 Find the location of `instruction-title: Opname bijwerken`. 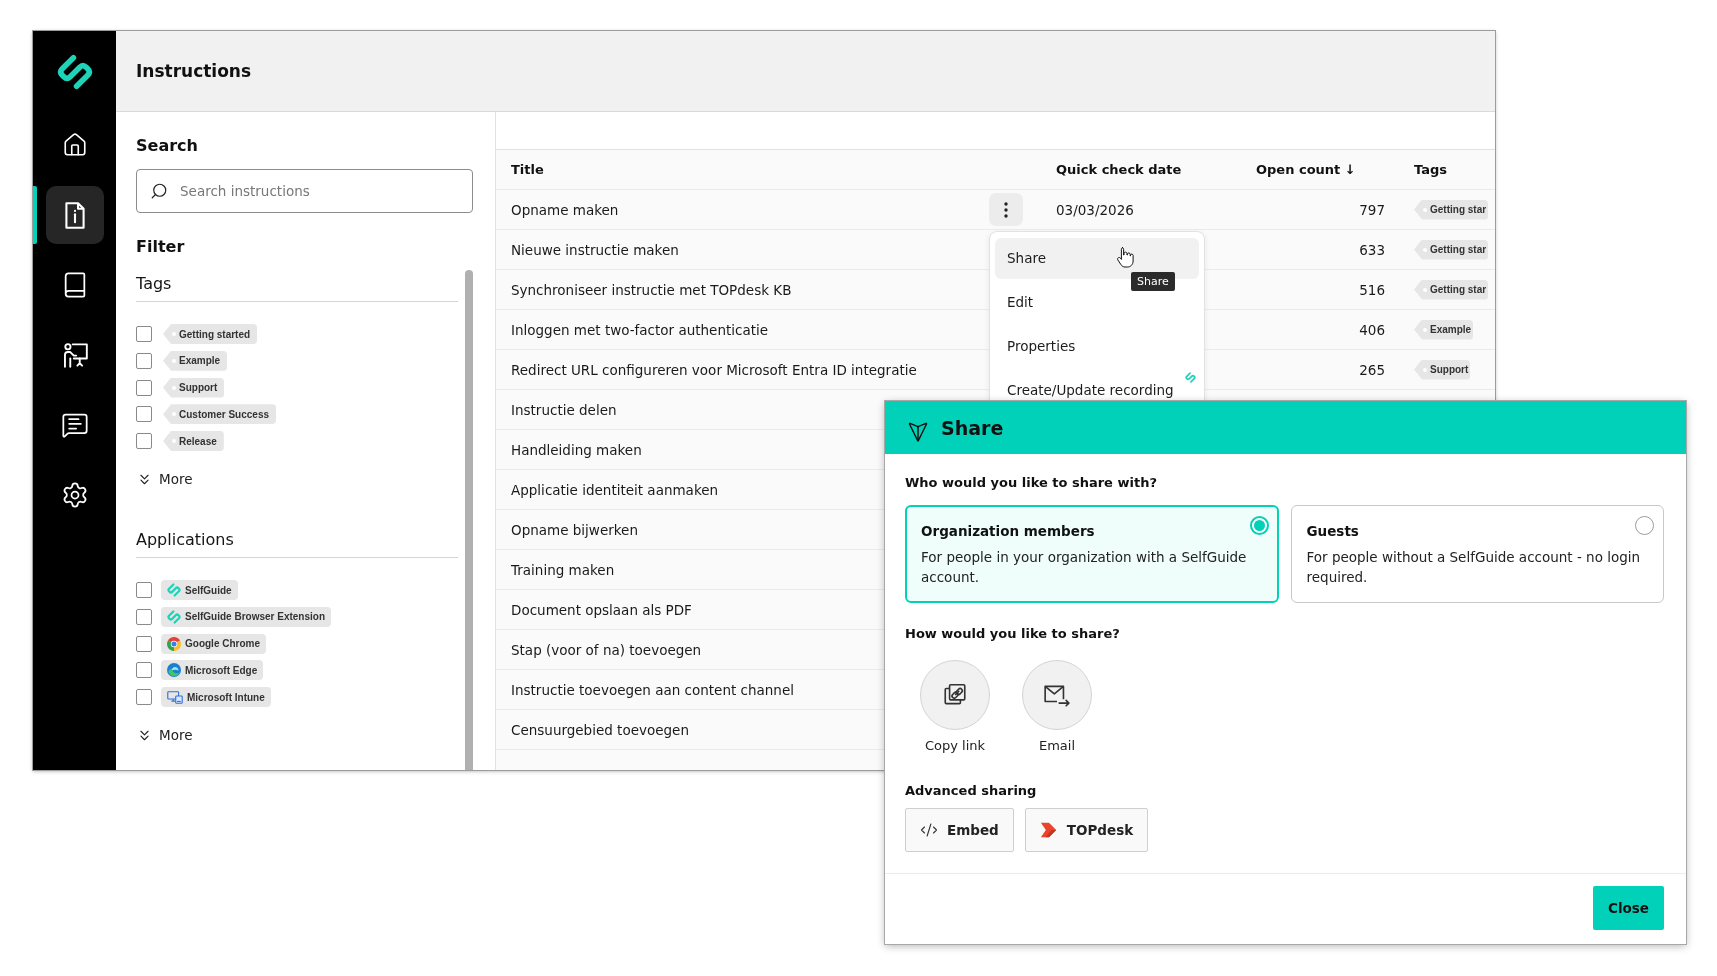

instruction-title: Opname bijwerken is located at coordinates (574, 529).